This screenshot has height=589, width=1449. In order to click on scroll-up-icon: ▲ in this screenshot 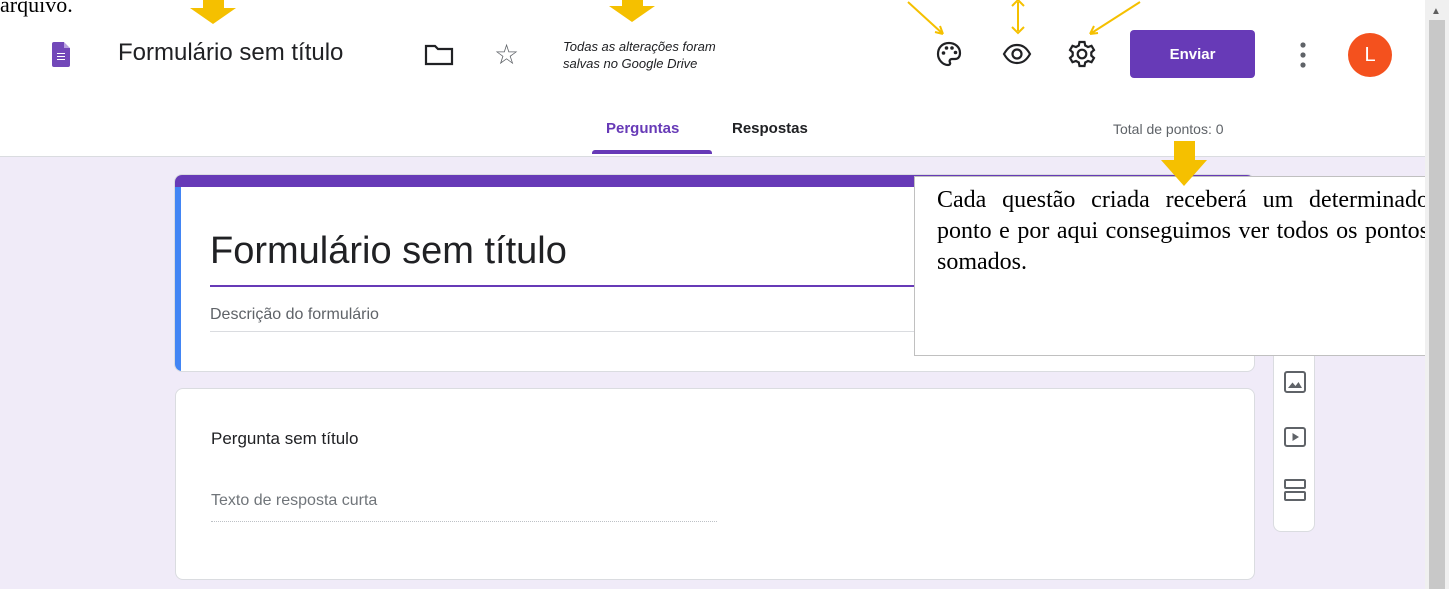, I will do `click(1436, 11)`.